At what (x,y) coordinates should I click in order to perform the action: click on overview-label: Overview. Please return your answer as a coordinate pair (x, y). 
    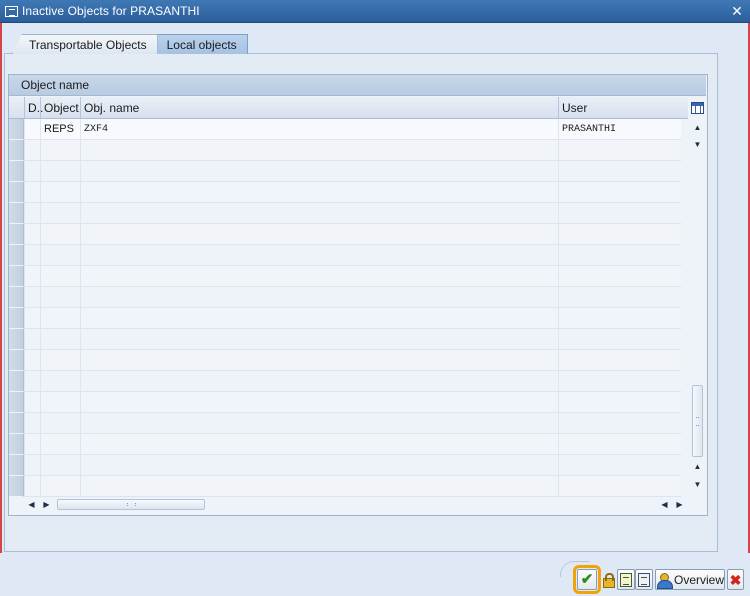
    Looking at the image, I should click on (698, 579).